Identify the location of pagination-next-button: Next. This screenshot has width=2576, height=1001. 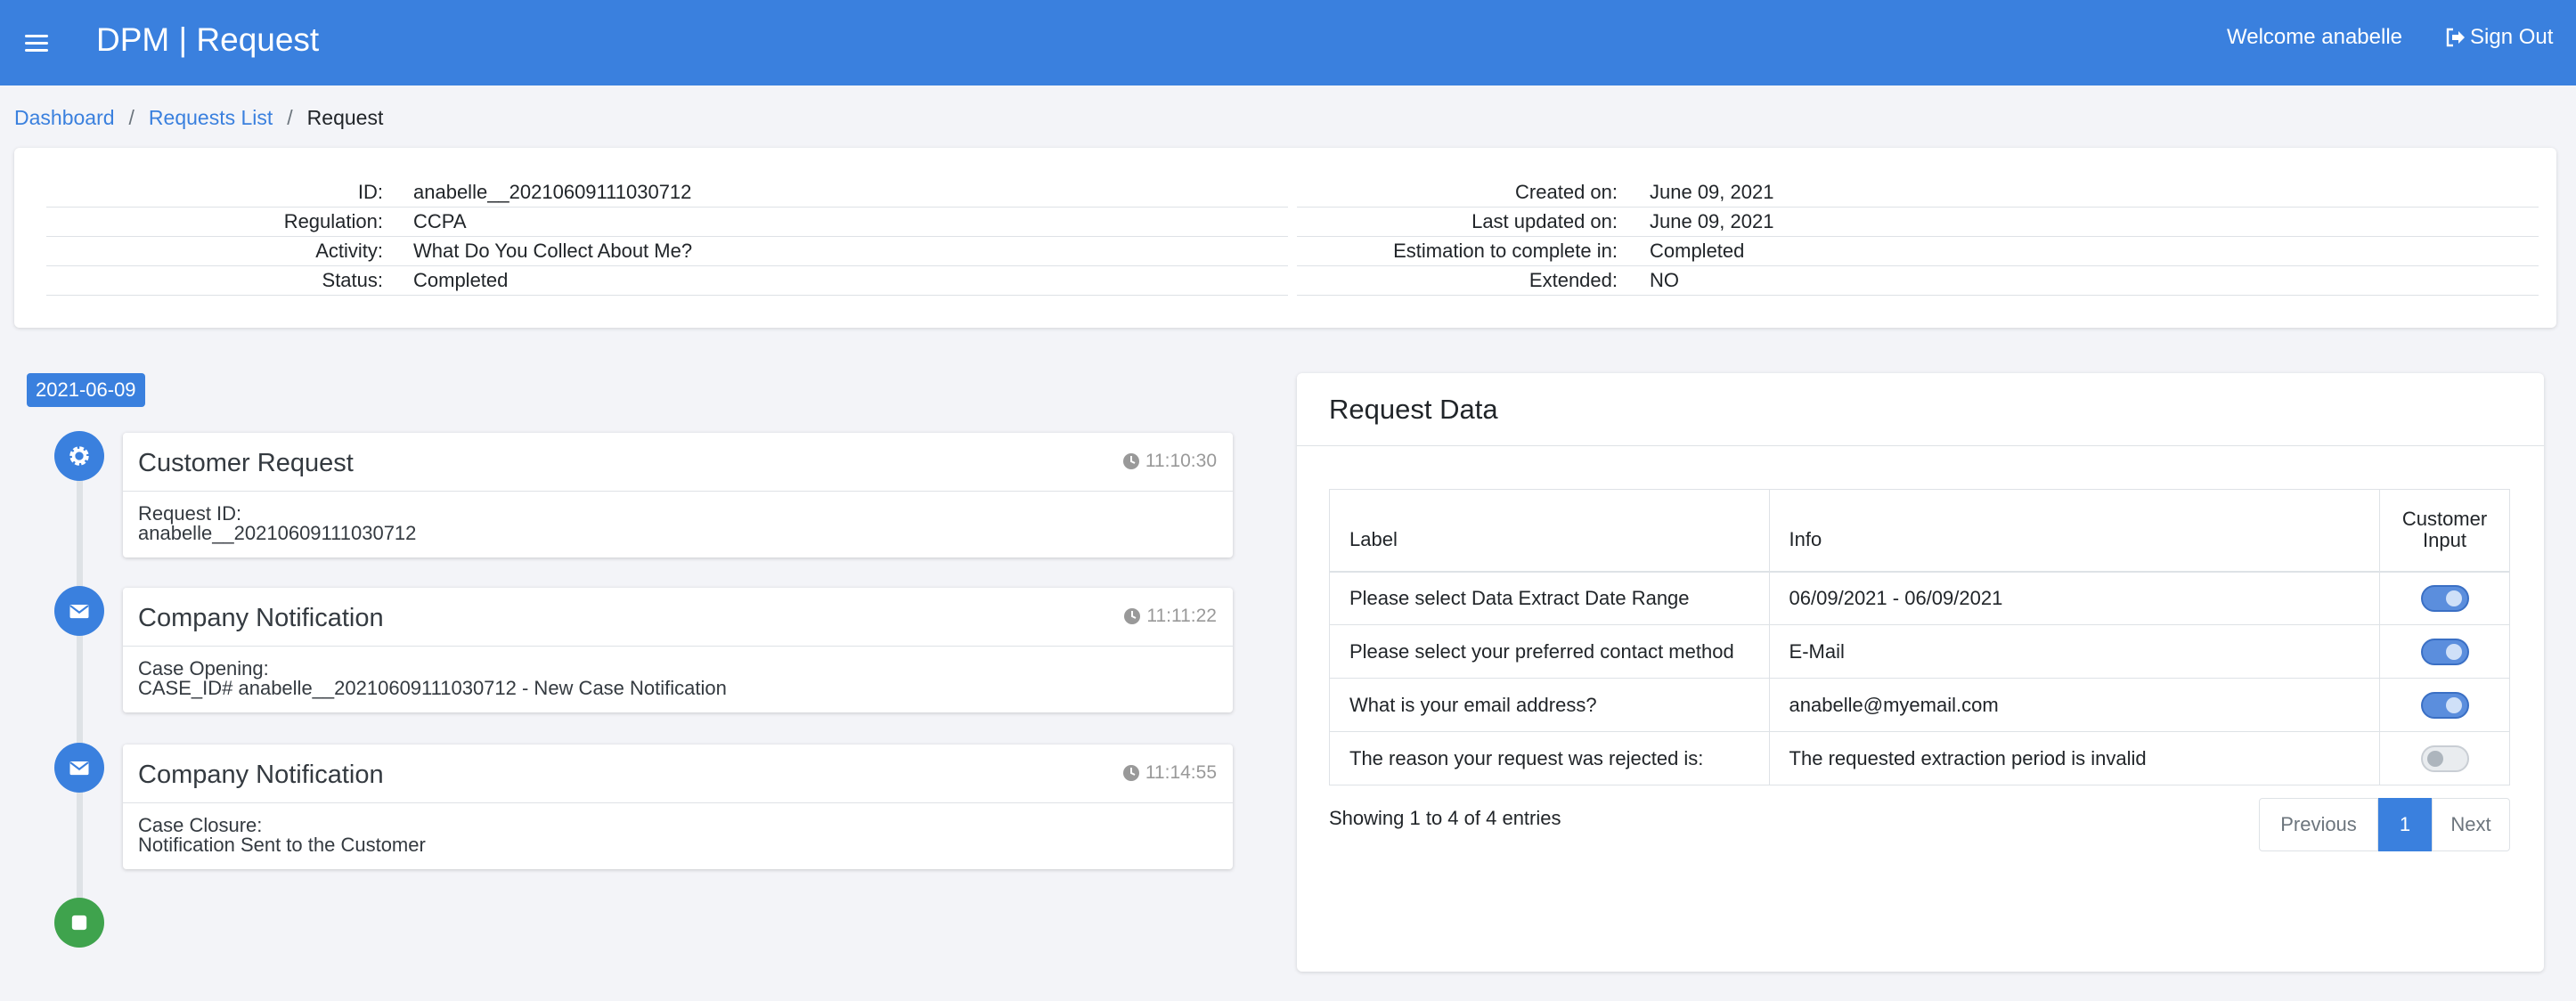
(2471, 824).